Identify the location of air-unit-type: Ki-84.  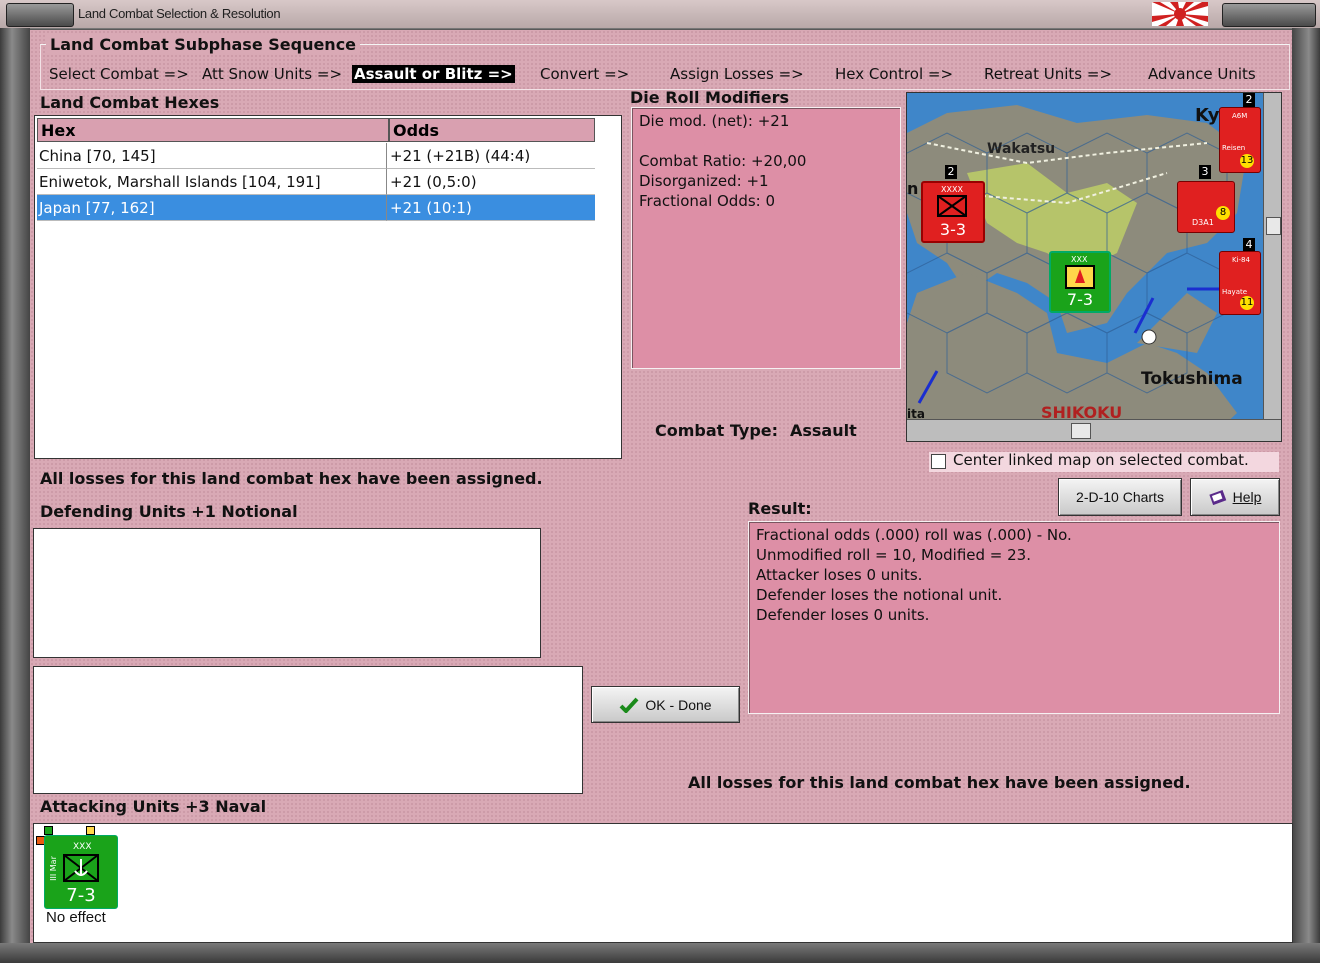
(1241, 260).